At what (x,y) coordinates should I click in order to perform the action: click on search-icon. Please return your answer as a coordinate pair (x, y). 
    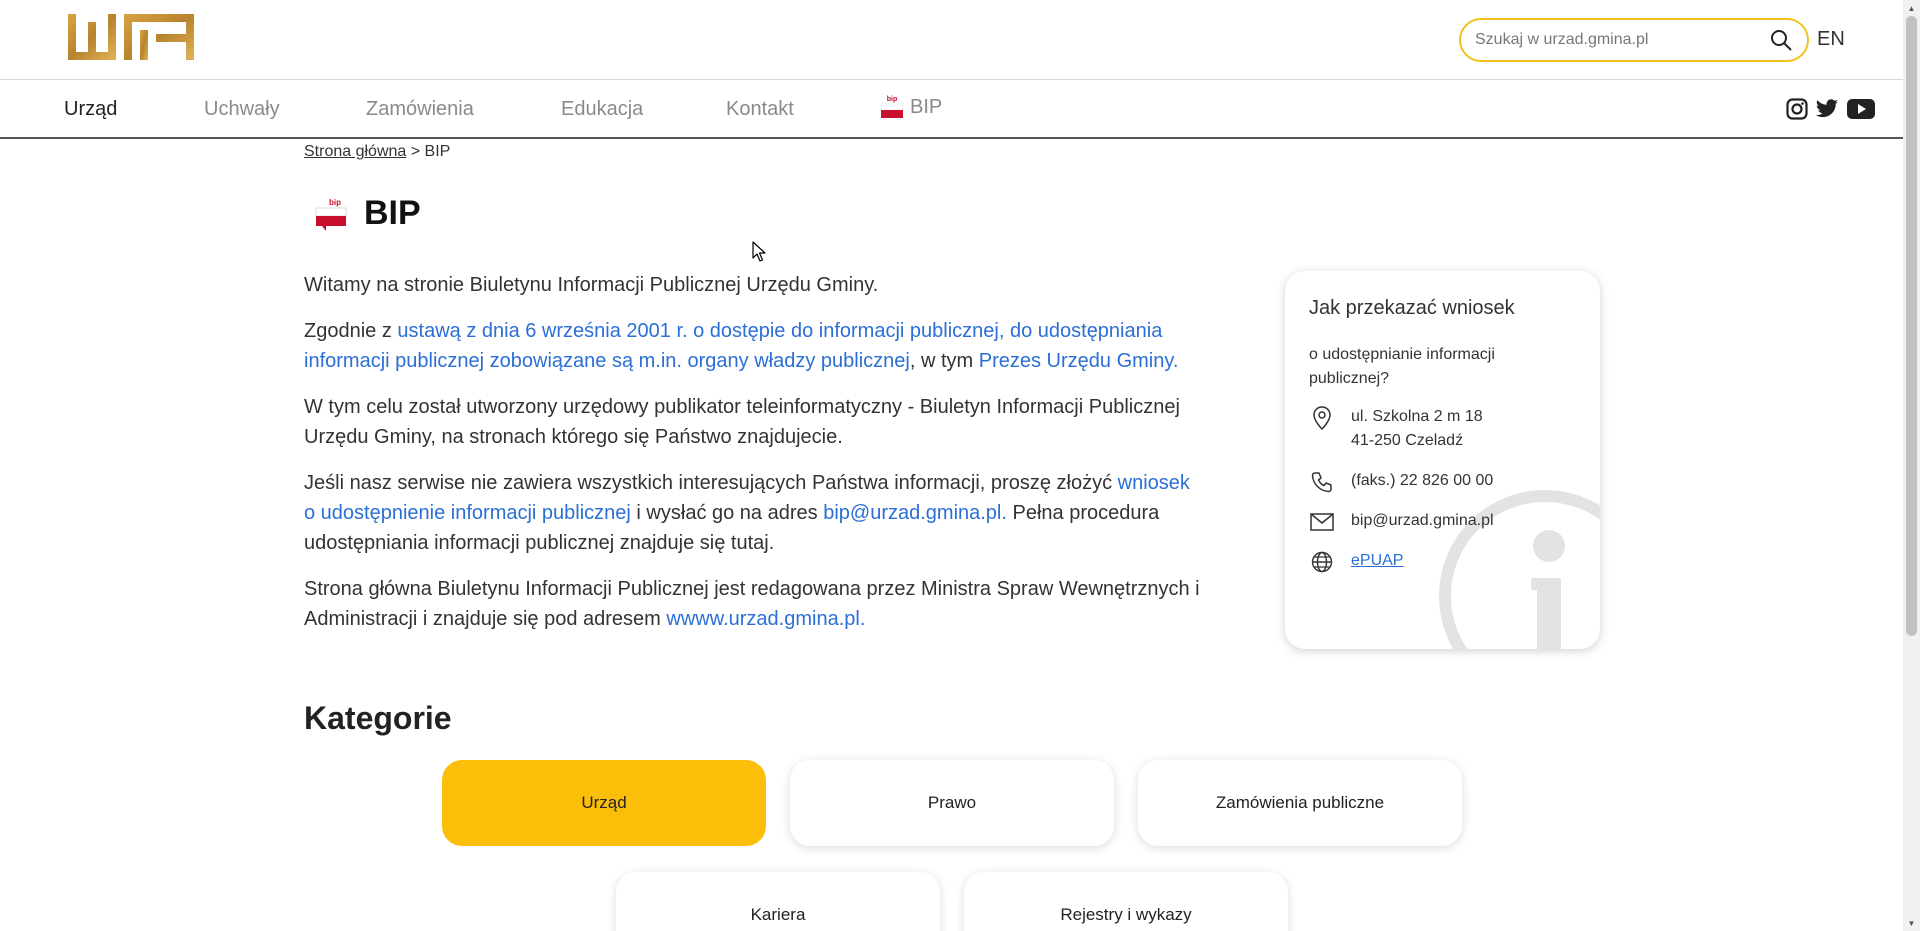
    Looking at the image, I should click on (1781, 40).